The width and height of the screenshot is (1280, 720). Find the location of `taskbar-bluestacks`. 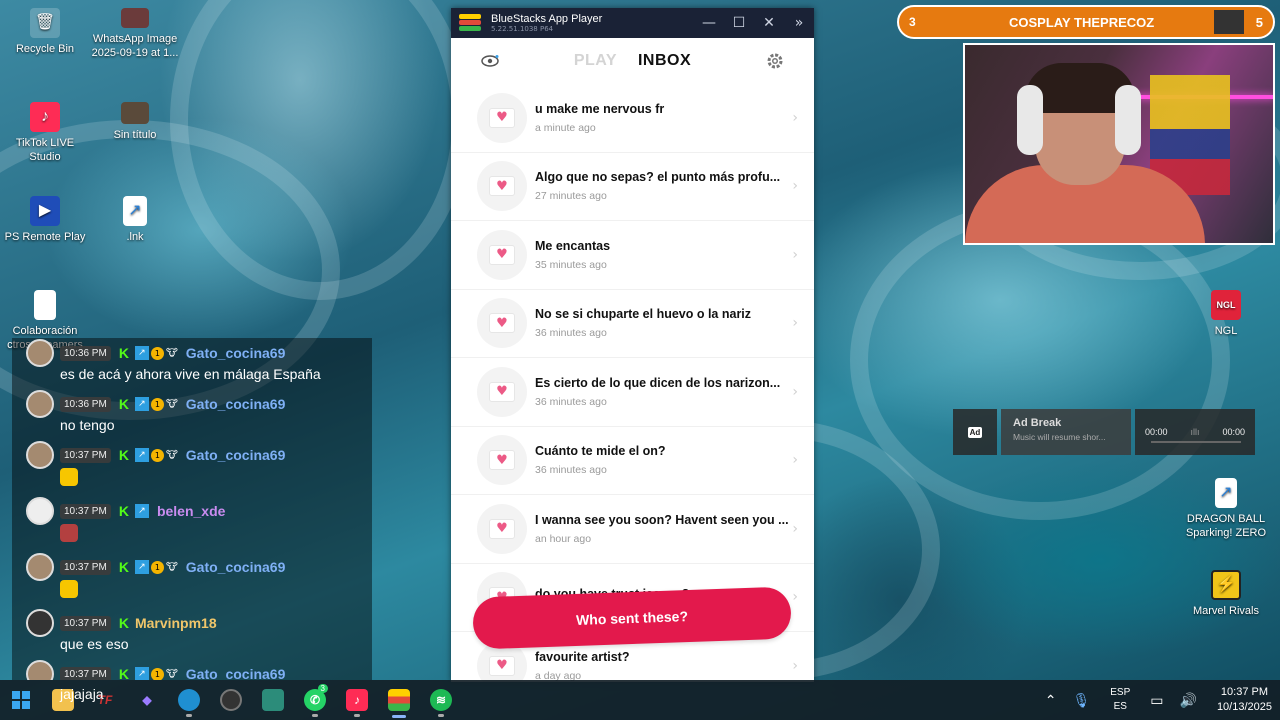

taskbar-bluestacks is located at coordinates (399, 700).